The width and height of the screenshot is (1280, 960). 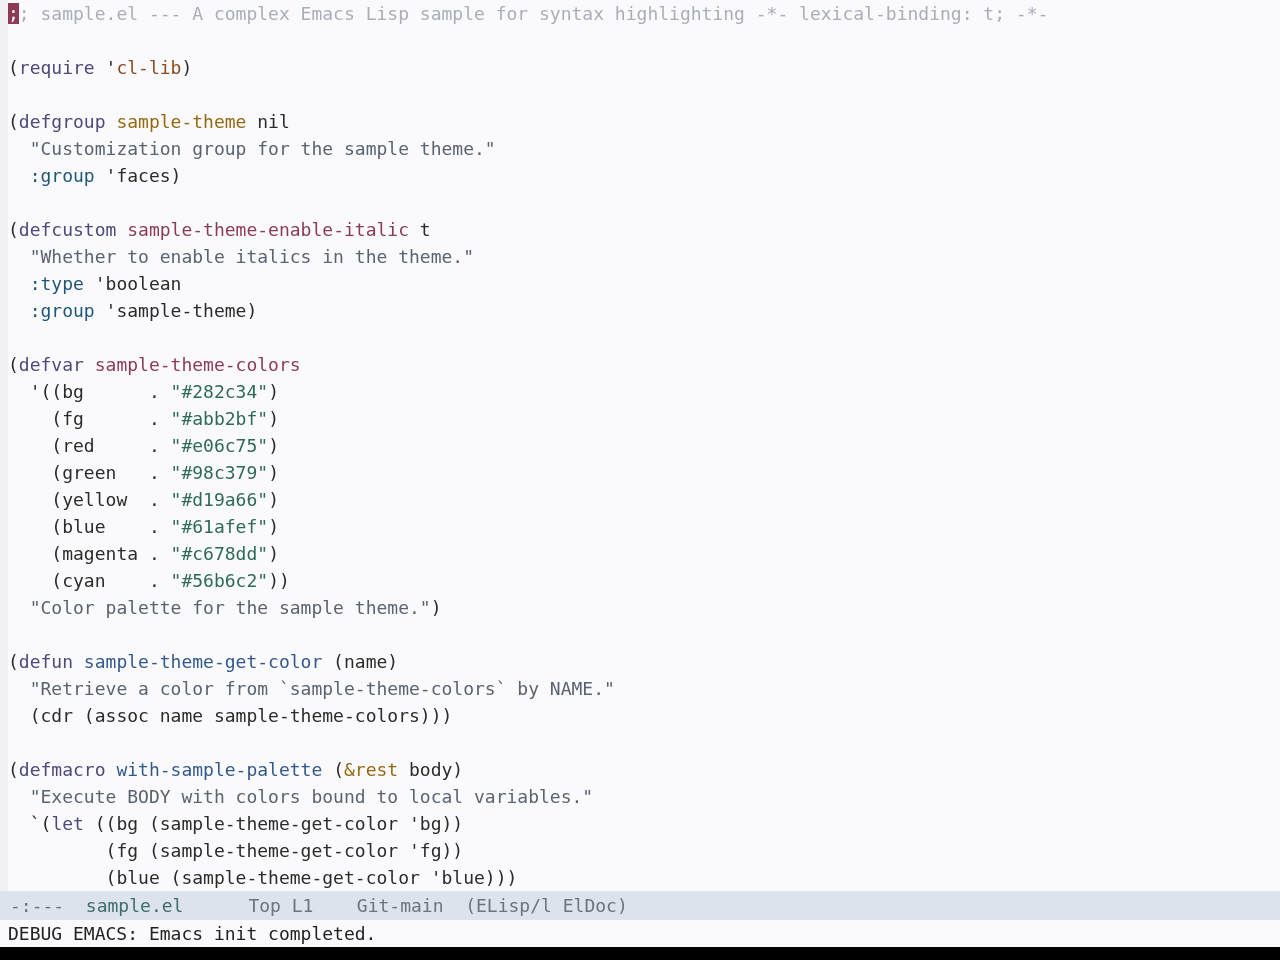 What do you see at coordinates (281, 906) in the screenshot?
I see `cursor-position: Top L1` at bounding box center [281, 906].